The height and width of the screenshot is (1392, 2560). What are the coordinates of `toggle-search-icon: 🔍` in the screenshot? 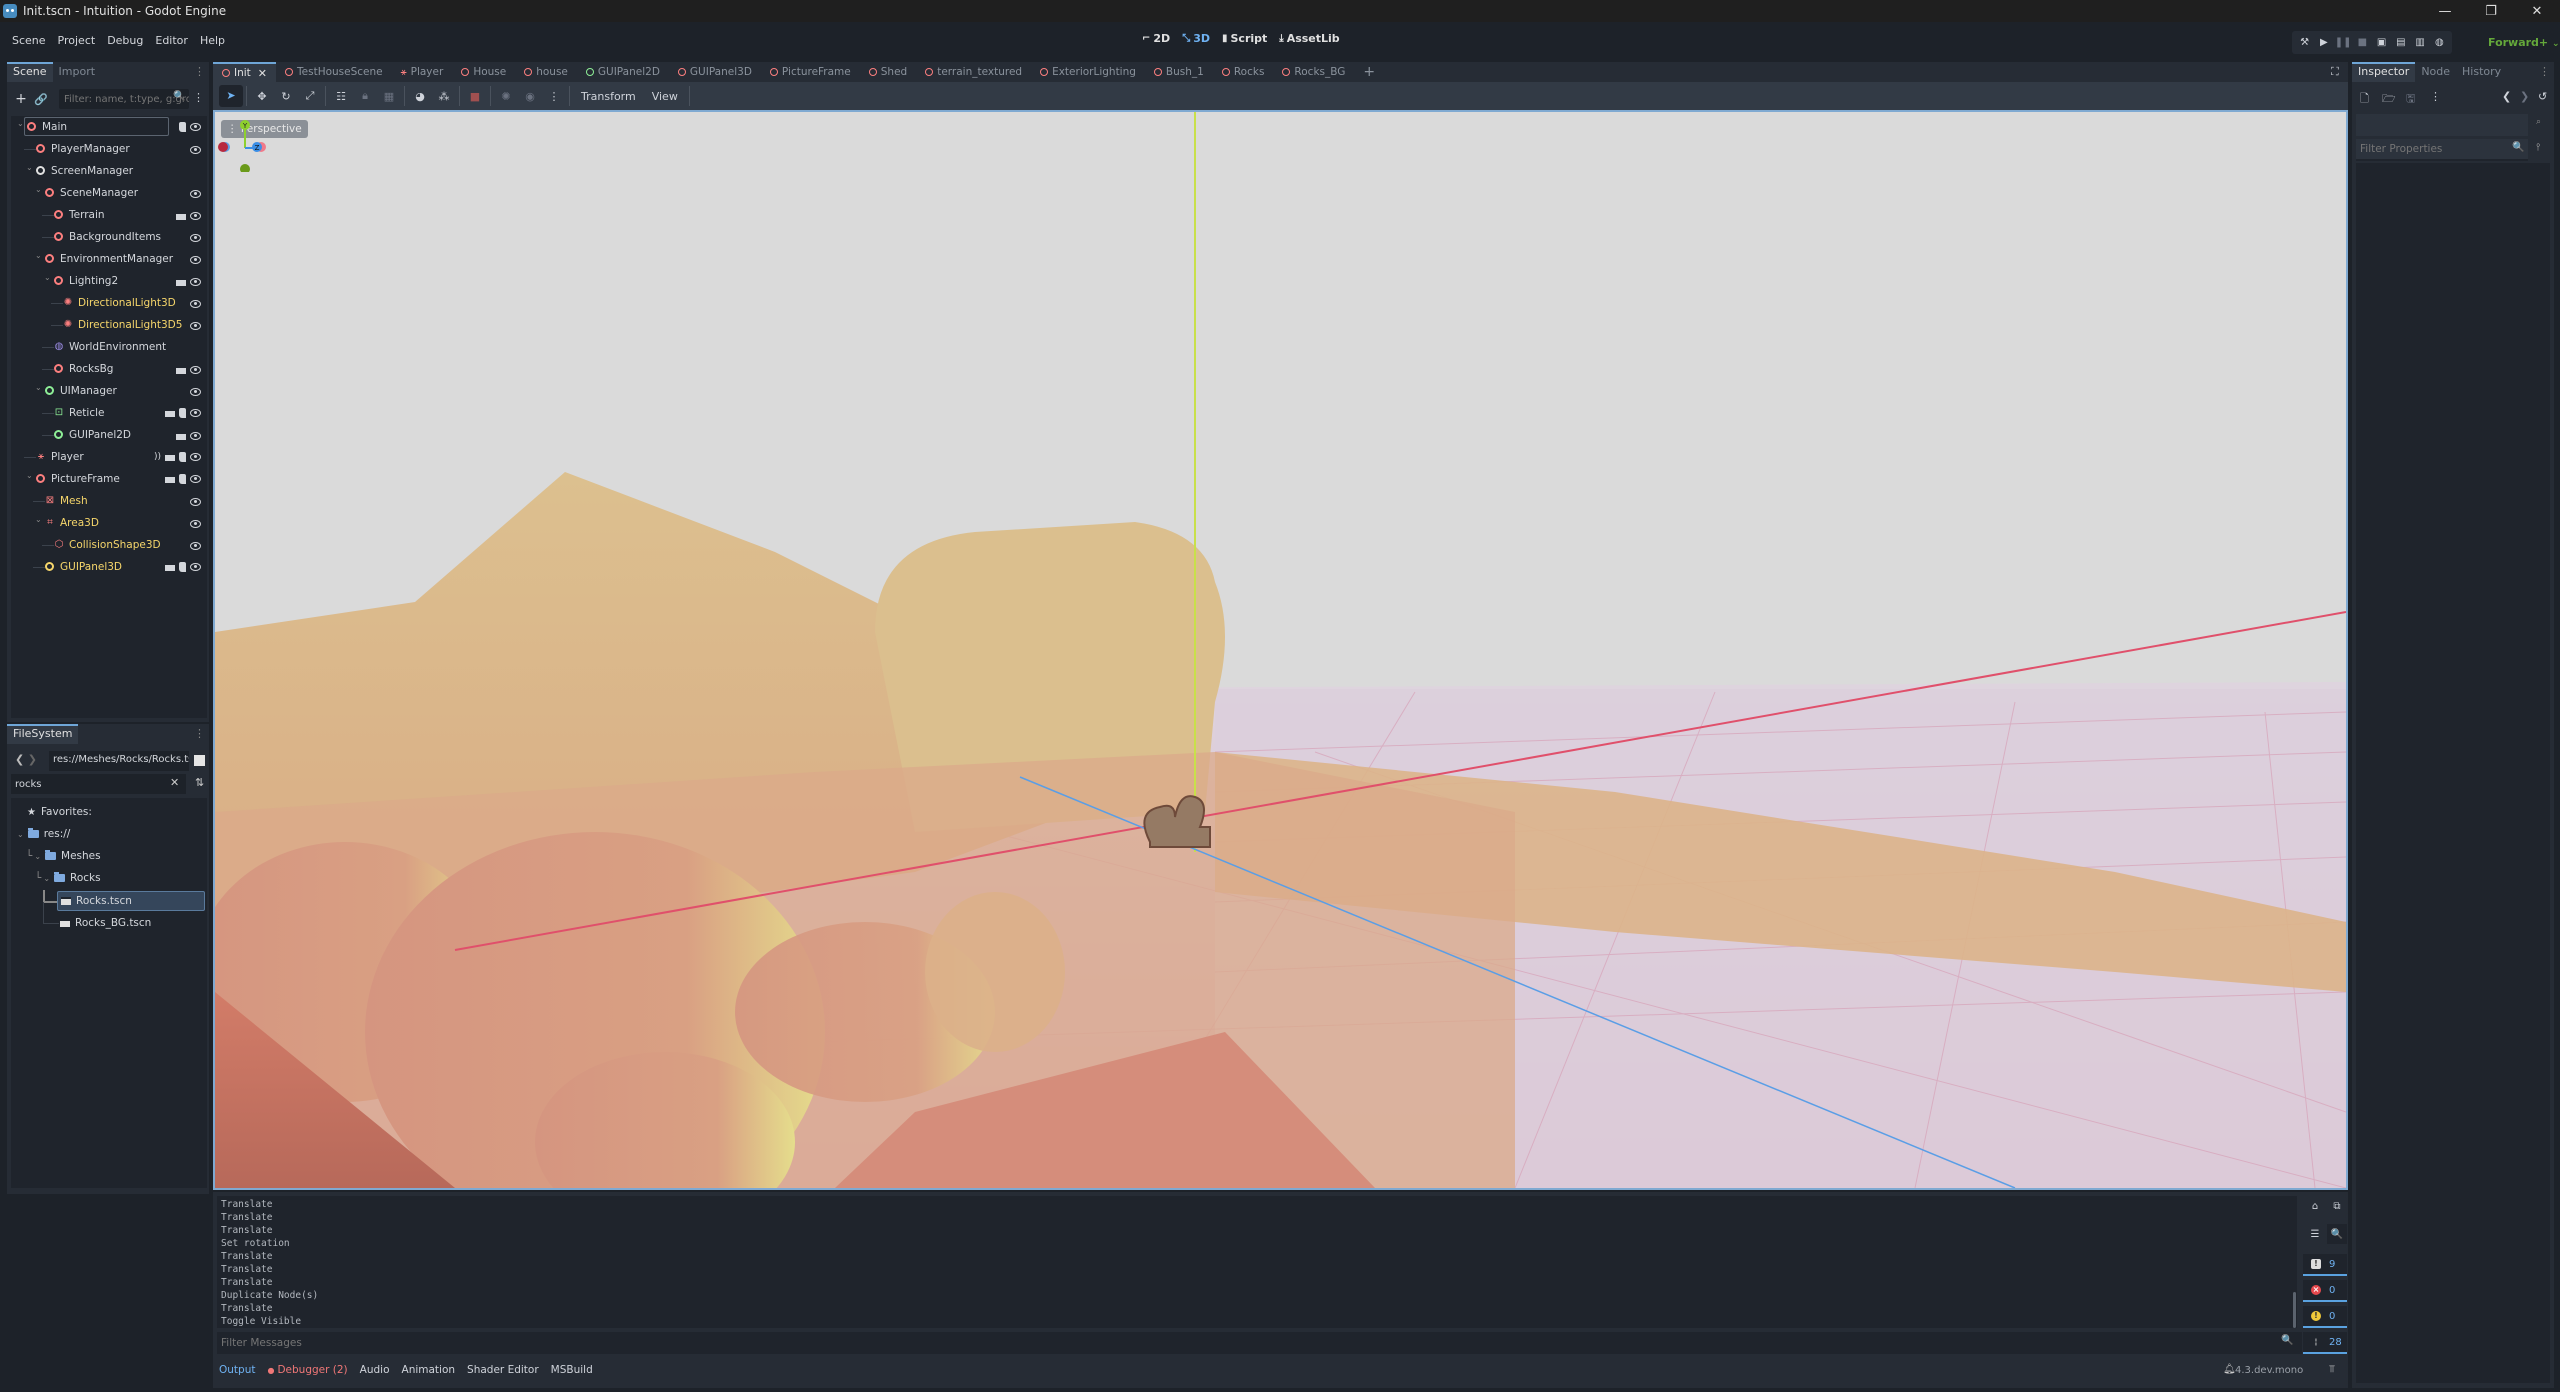 It's located at (2337, 1234).